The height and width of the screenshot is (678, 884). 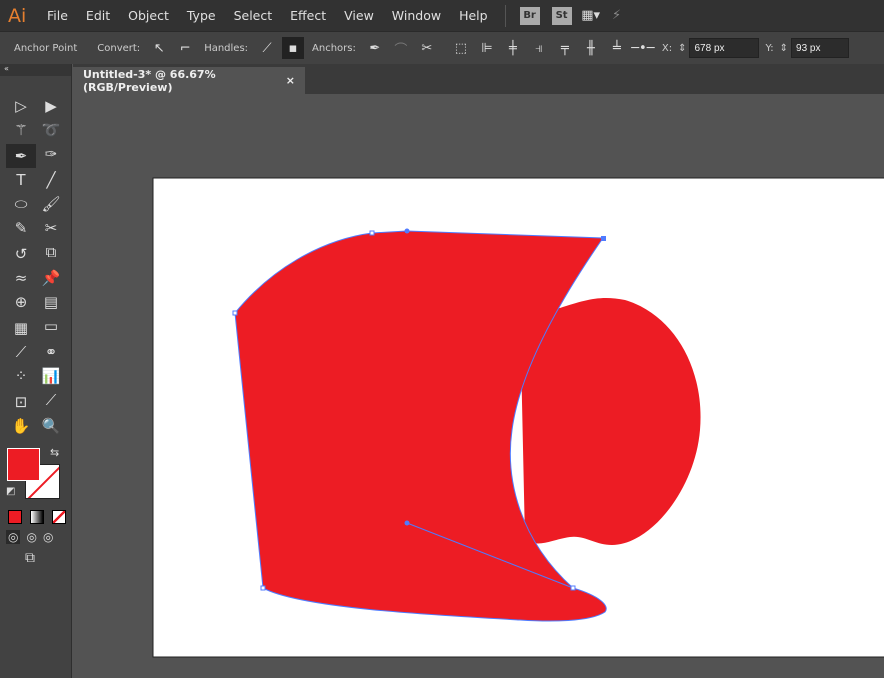 I want to click on warp-tool-icon: ≈, so click(x=21, y=278).